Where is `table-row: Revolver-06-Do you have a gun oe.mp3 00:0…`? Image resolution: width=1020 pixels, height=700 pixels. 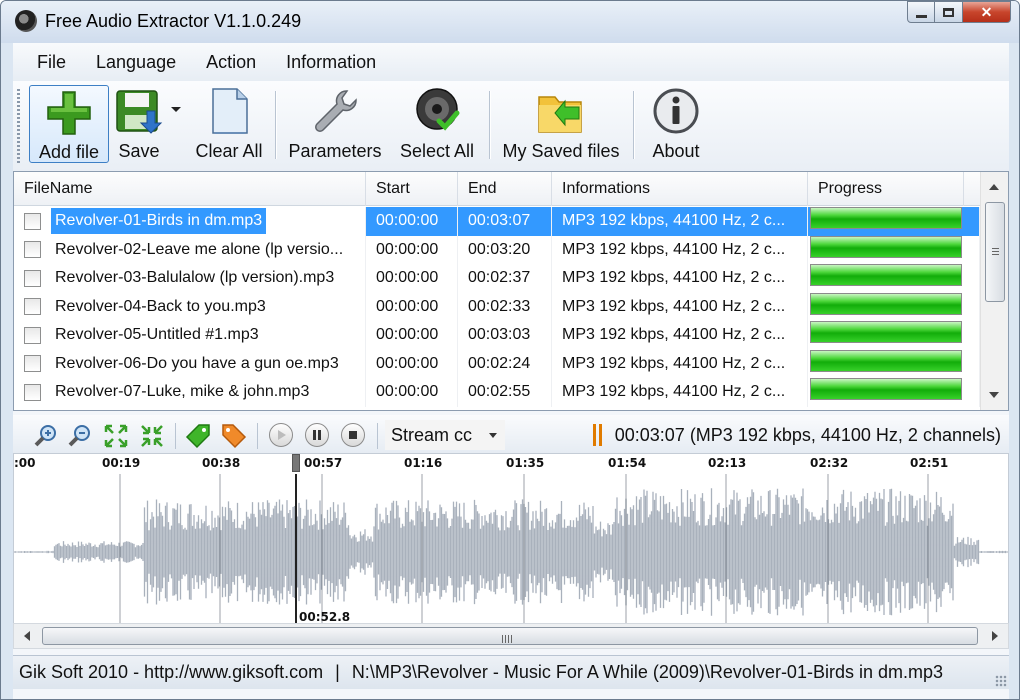
table-row: Revolver-06-Do you have a gun oe.mp3 00:0… is located at coordinates (497, 363).